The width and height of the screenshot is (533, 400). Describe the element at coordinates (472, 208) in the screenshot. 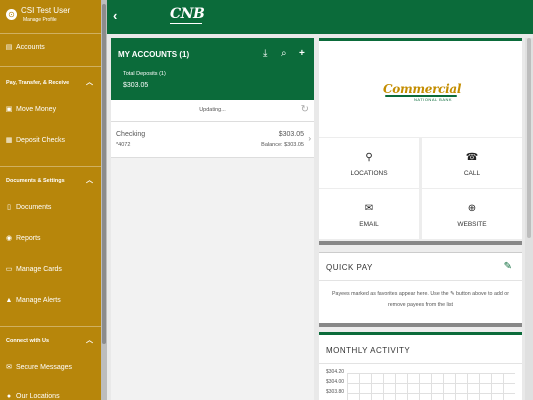

I see `globe-icon: ⊕` at that location.